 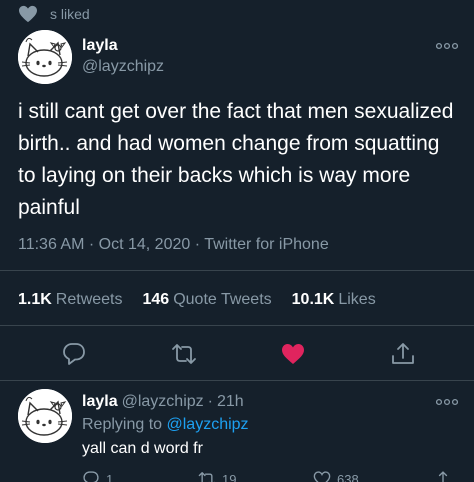 I want to click on tweet-date: Oct 14, 2020, so click(x=145, y=244).